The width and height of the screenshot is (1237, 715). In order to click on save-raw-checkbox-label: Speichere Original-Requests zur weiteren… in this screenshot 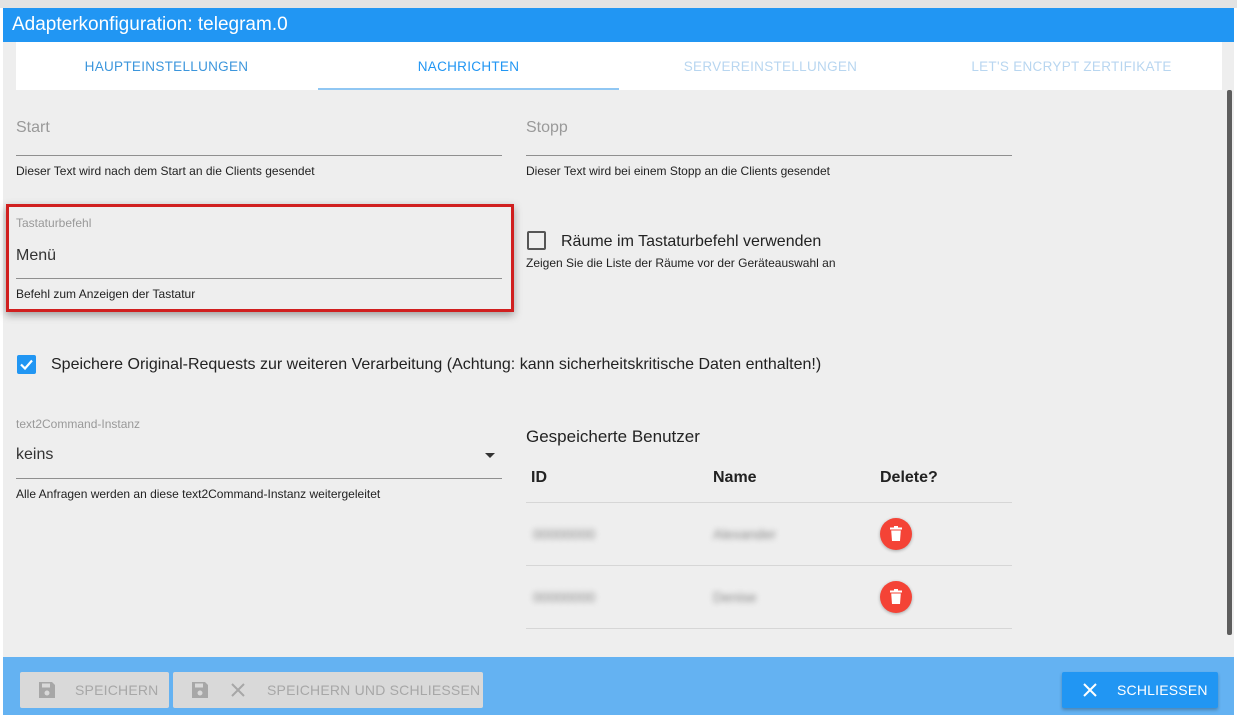, I will do `click(436, 364)`.